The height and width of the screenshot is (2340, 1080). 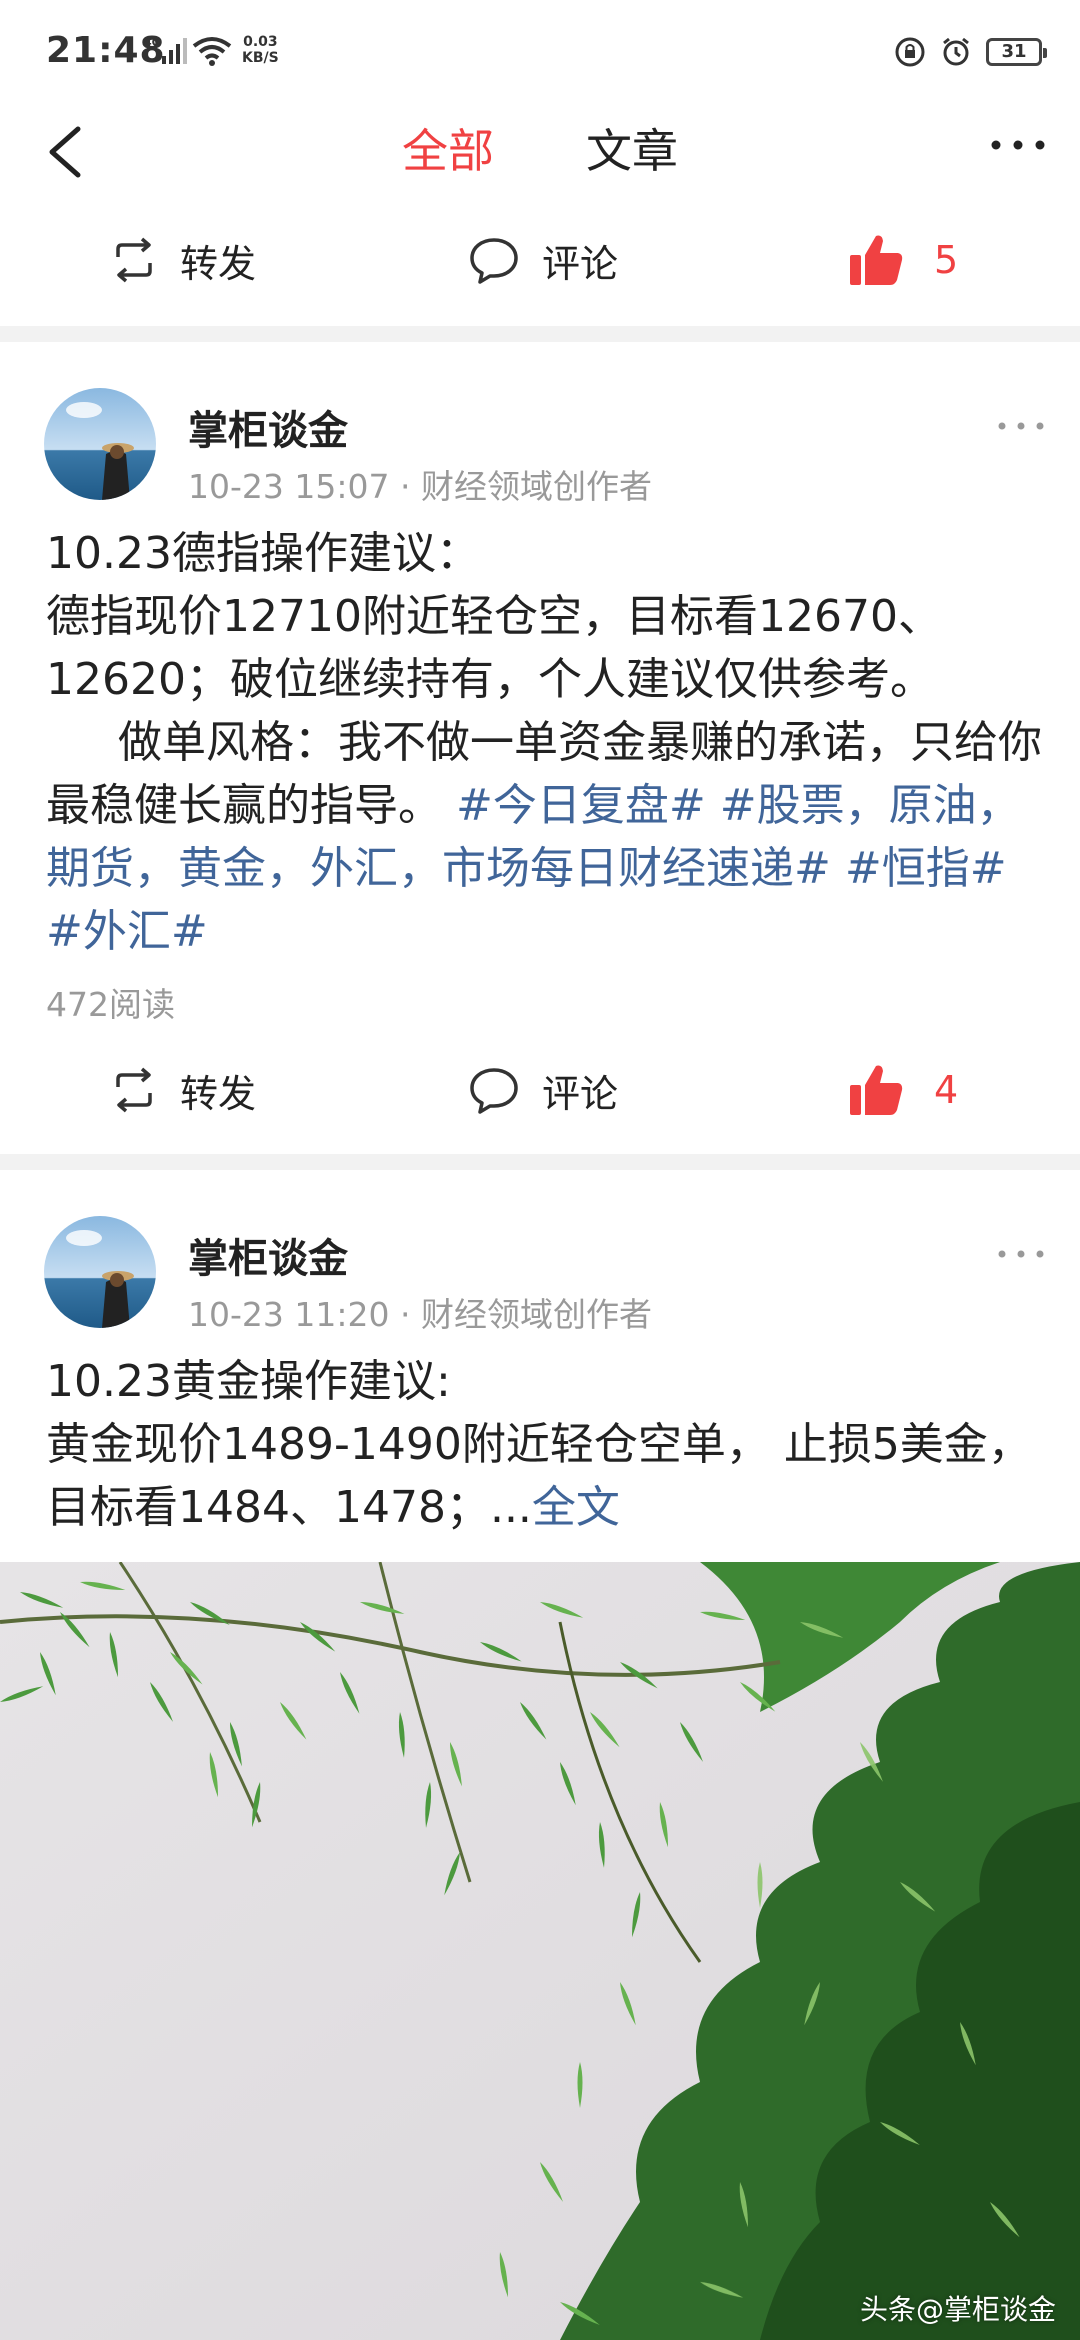 I want to click on tab-articles-label: 文章, so click(x=632, y=151).